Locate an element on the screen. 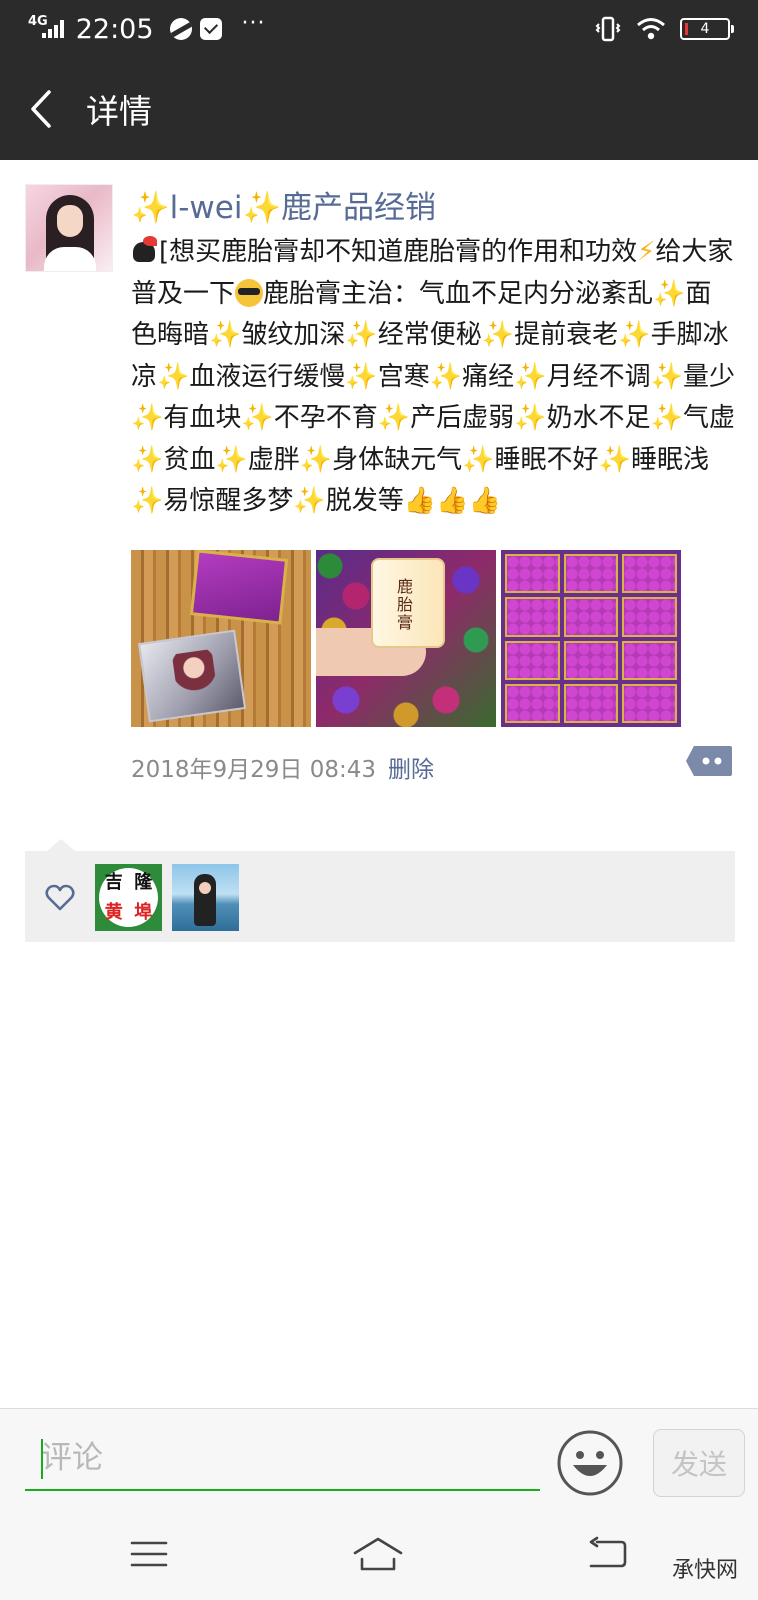 Image resolution: width=758 pixels, height=1600 pixels. post-timestamp: 2018年9月29日 08:43 is located at coordinates (254, 770).